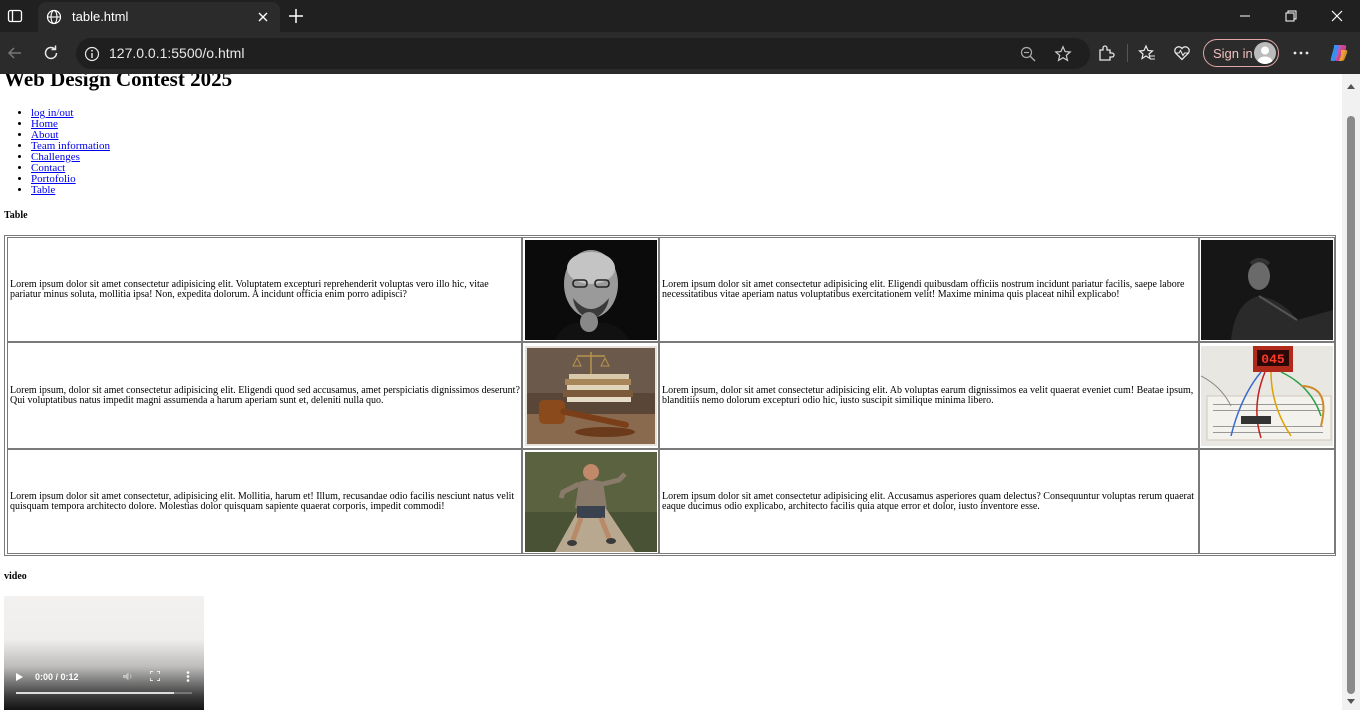 This screenshot has width=1360, height=710. Describe the element at coordinates (1273, 359) in the screenshot. I see `seven-segment-display: 045` at that location.